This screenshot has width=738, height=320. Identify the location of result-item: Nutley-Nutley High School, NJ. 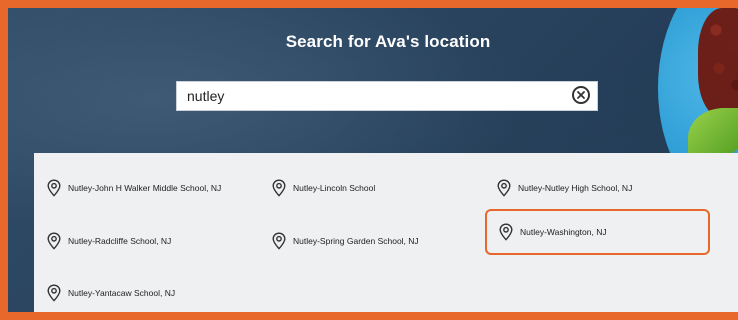
(603, 188).